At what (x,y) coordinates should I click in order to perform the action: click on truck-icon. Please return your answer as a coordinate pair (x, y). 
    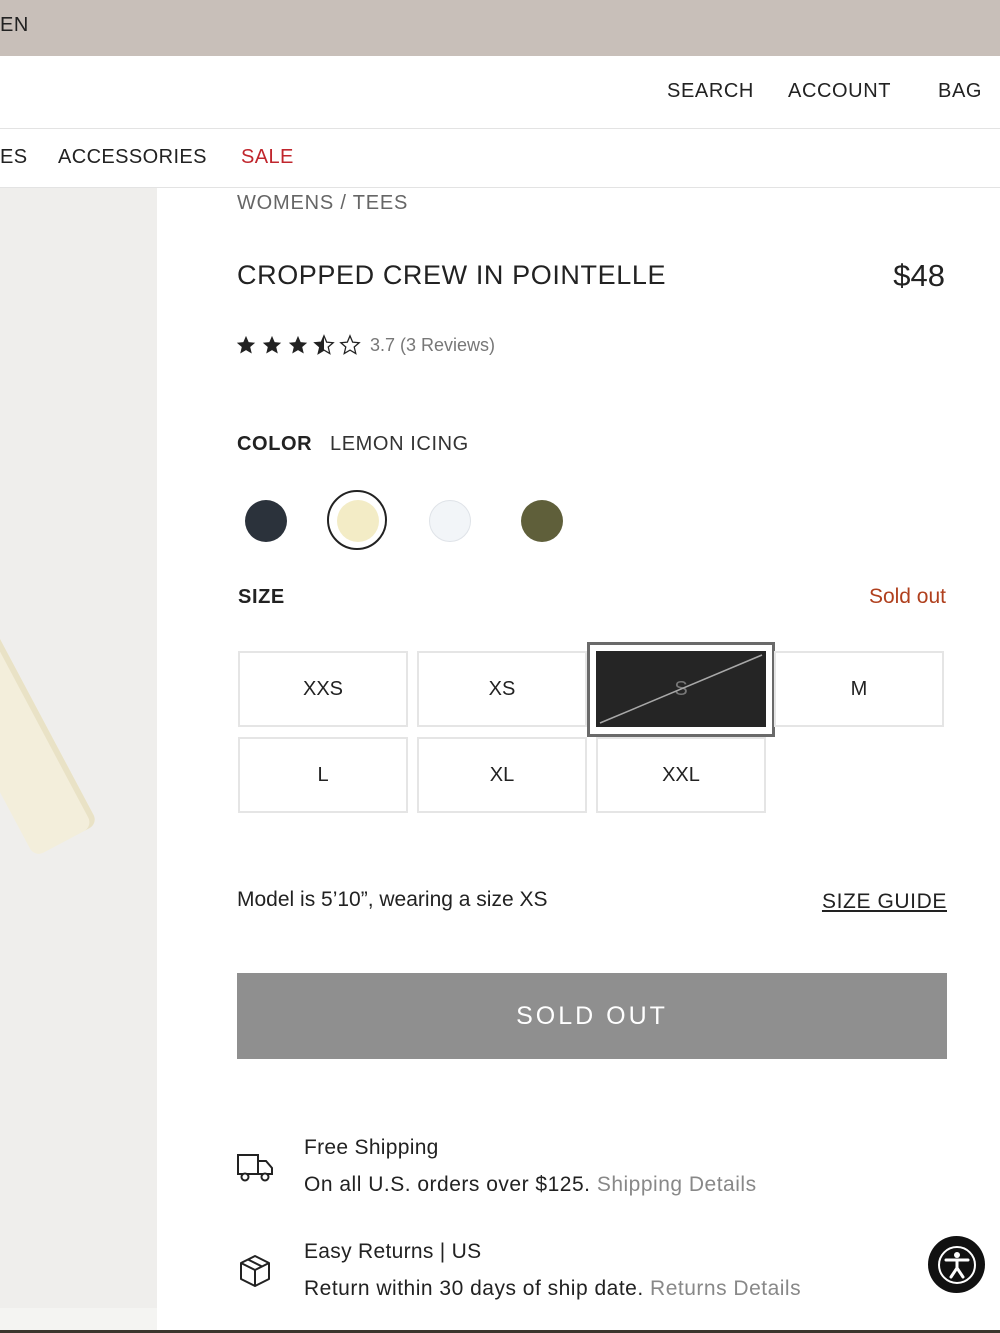
    Looking at the image, I should click on (255, 1168).